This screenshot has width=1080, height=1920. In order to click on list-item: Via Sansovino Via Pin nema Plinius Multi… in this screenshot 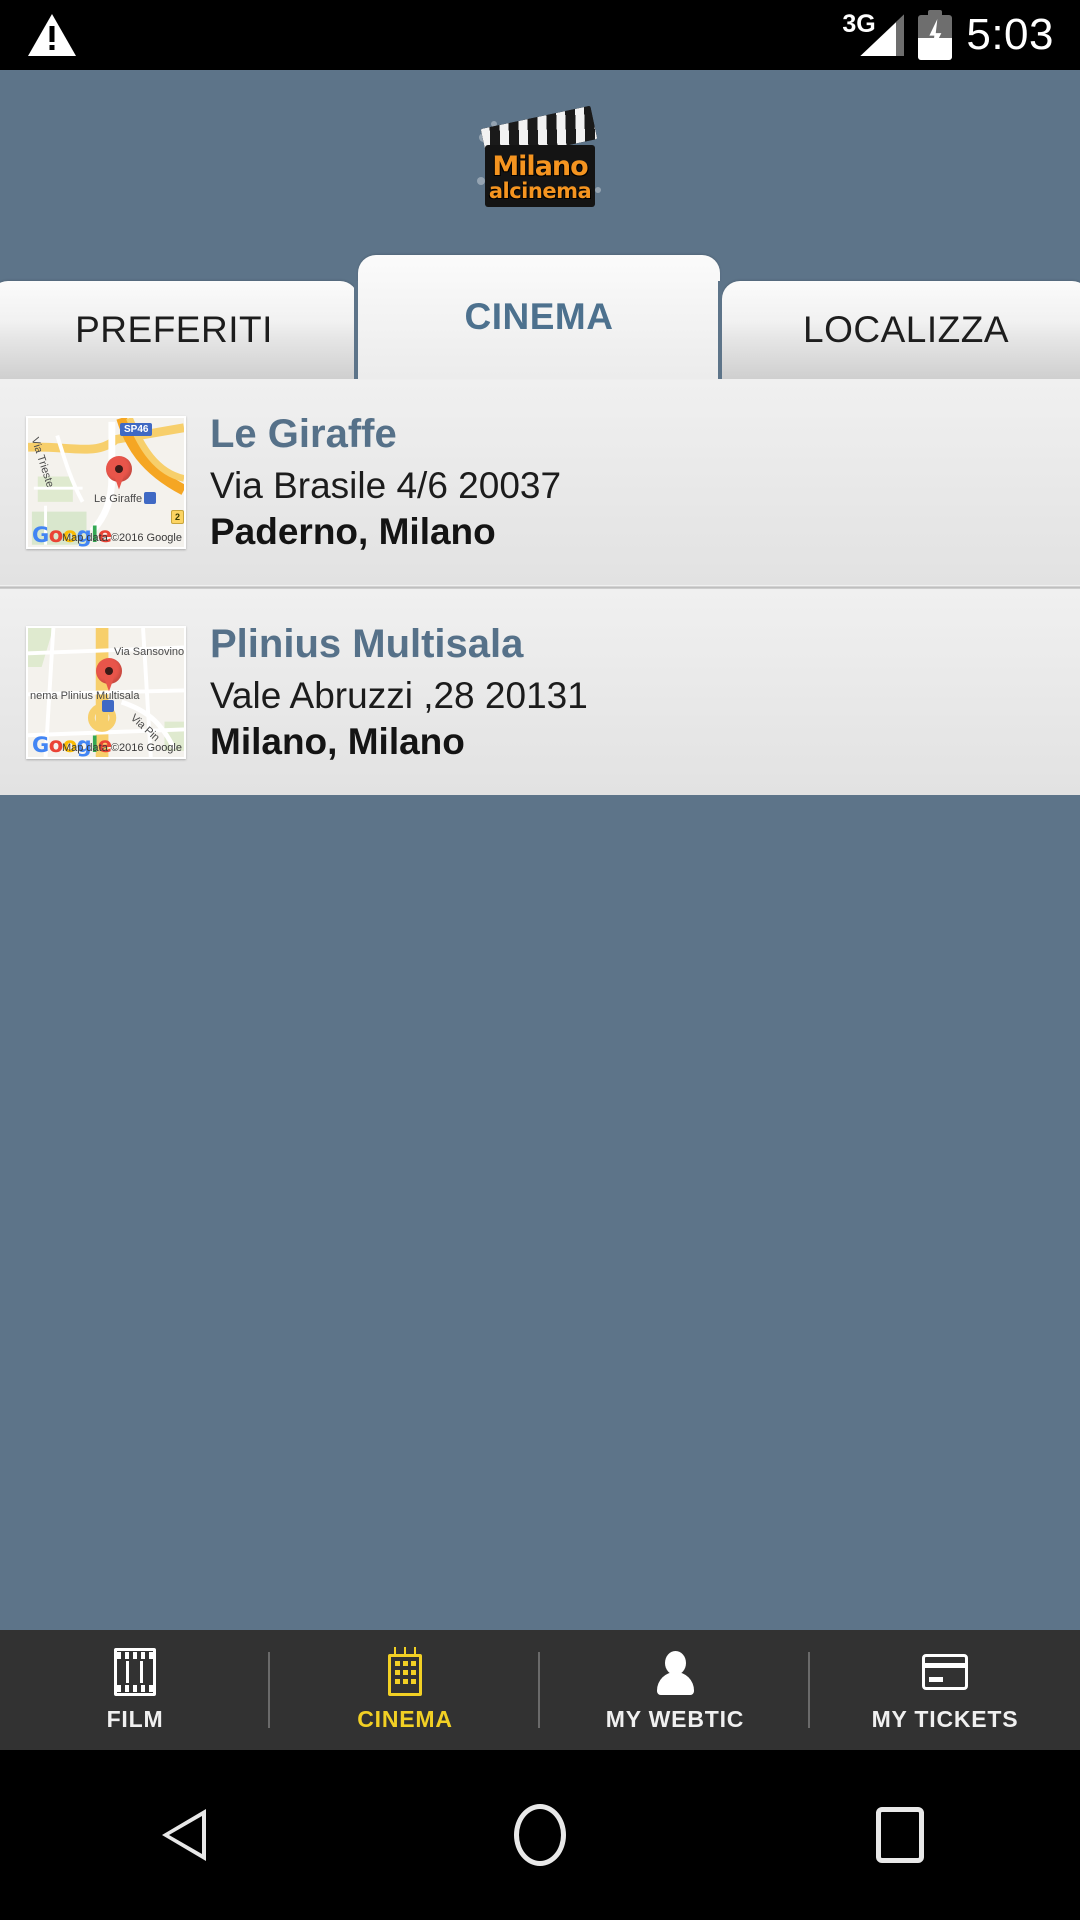, I will do `click(540, 692)`.